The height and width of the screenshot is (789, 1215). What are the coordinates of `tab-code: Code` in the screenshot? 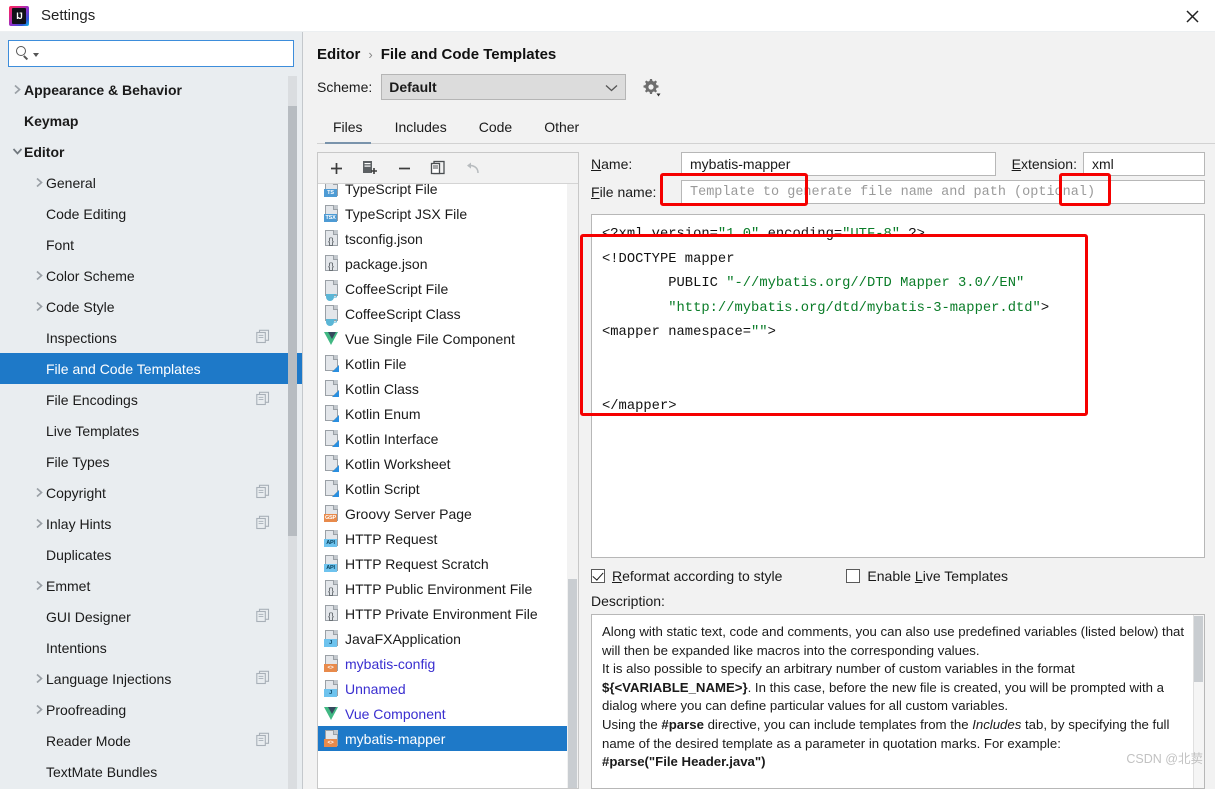 It's located at (495, 128).